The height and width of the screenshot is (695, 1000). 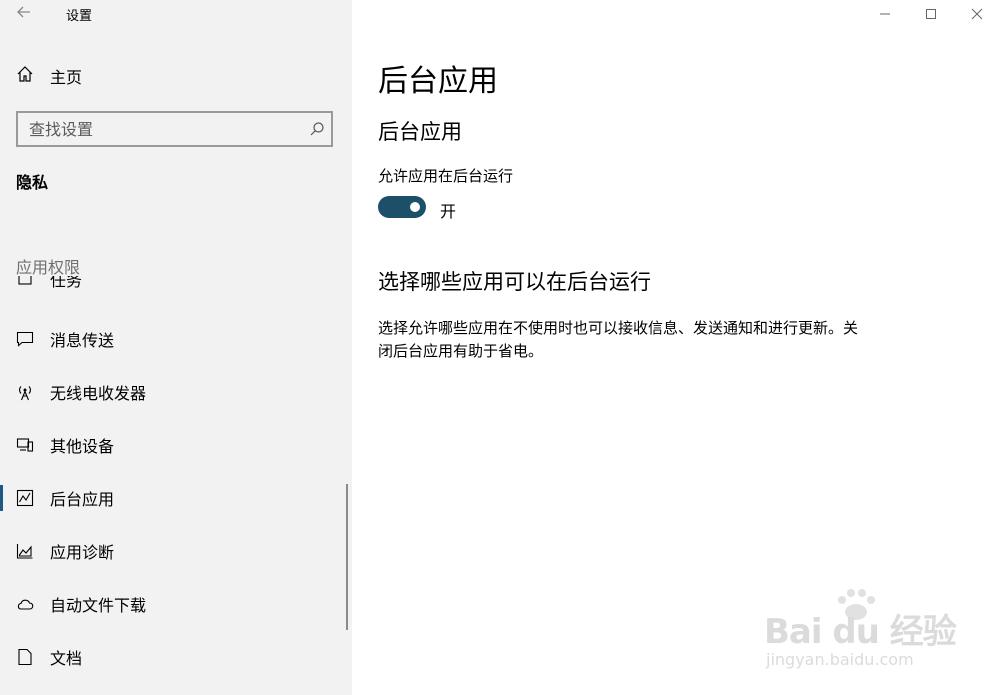 I want to click on chat-icon, so click(x=25, y=339).